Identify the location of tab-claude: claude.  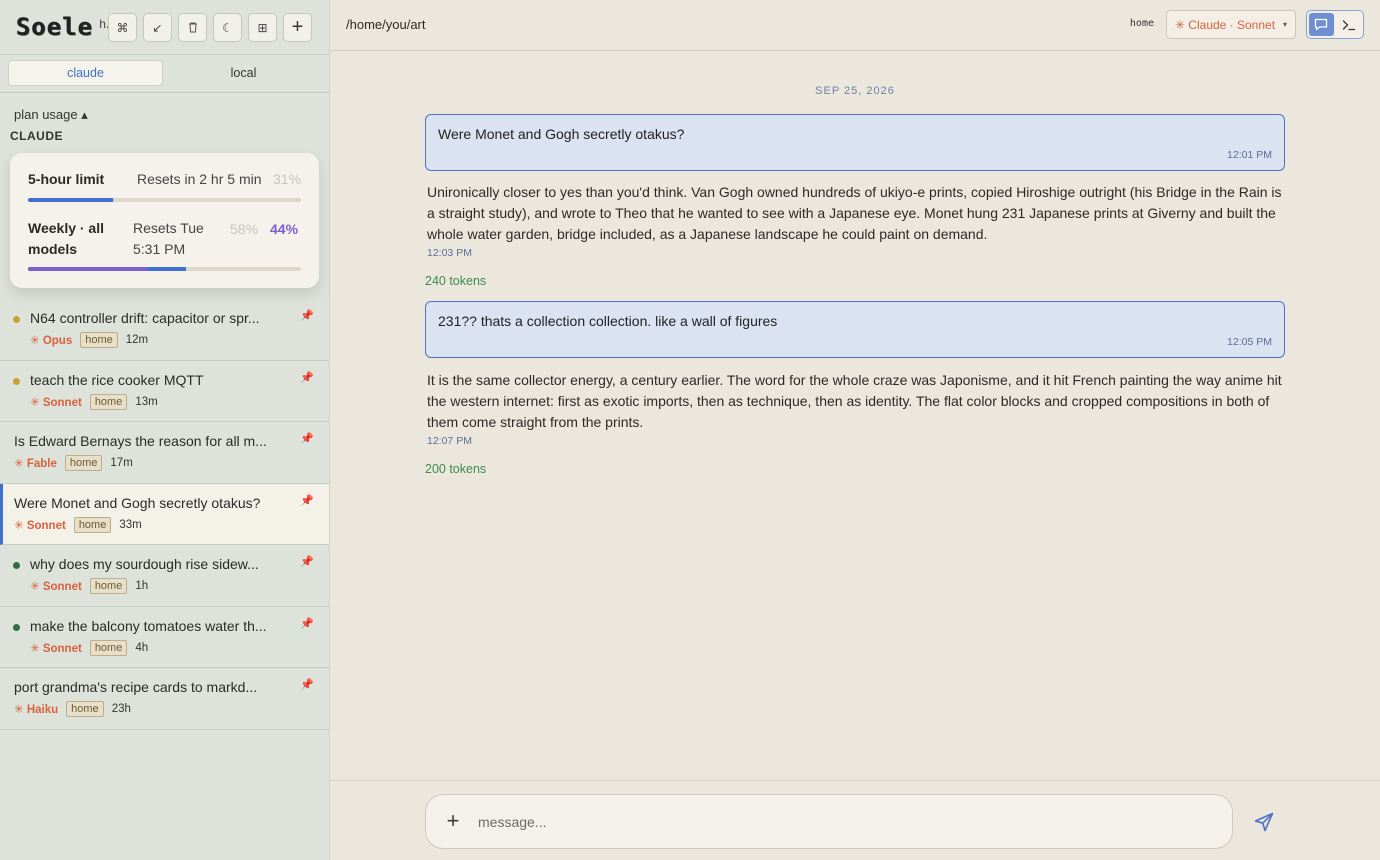
(85, 73).